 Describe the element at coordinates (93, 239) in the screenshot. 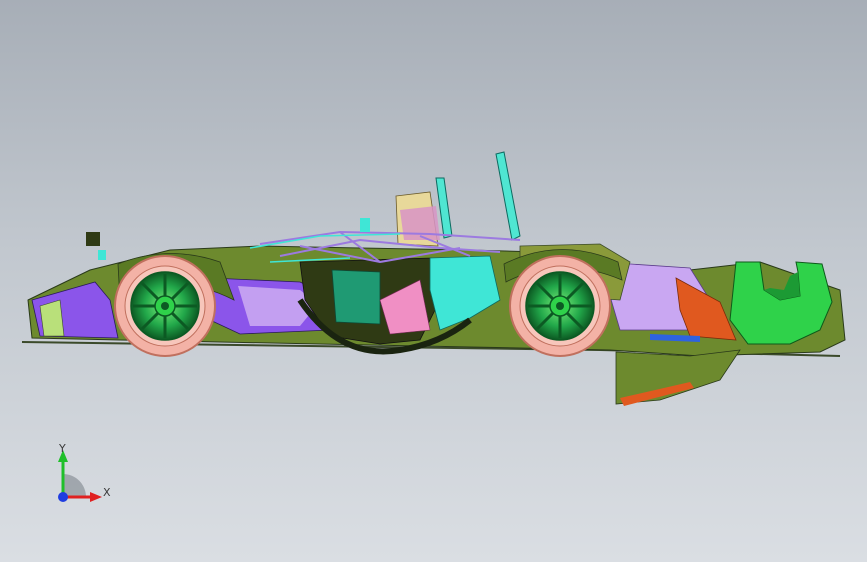

I see `front-sensor` at that location.